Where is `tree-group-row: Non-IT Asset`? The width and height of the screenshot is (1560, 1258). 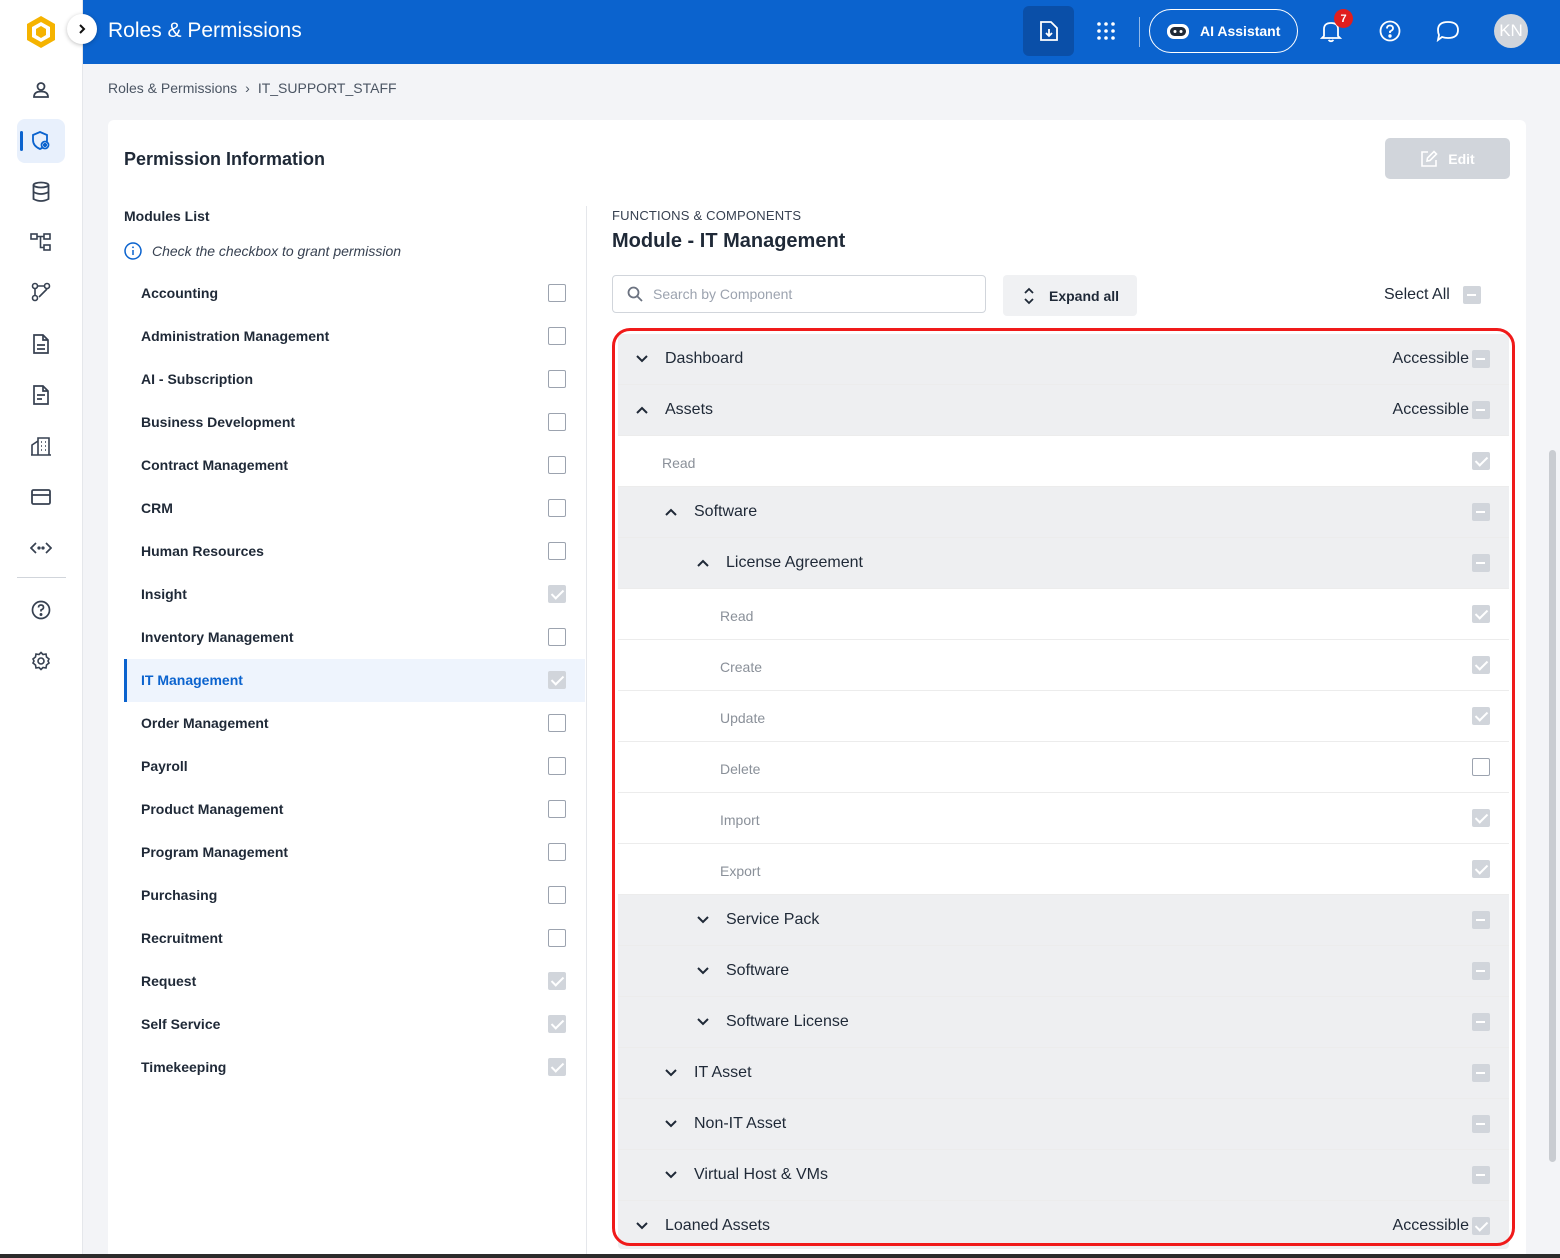 tree-group-row: Non-IT Asset is located at coordinates (1063, 1124).